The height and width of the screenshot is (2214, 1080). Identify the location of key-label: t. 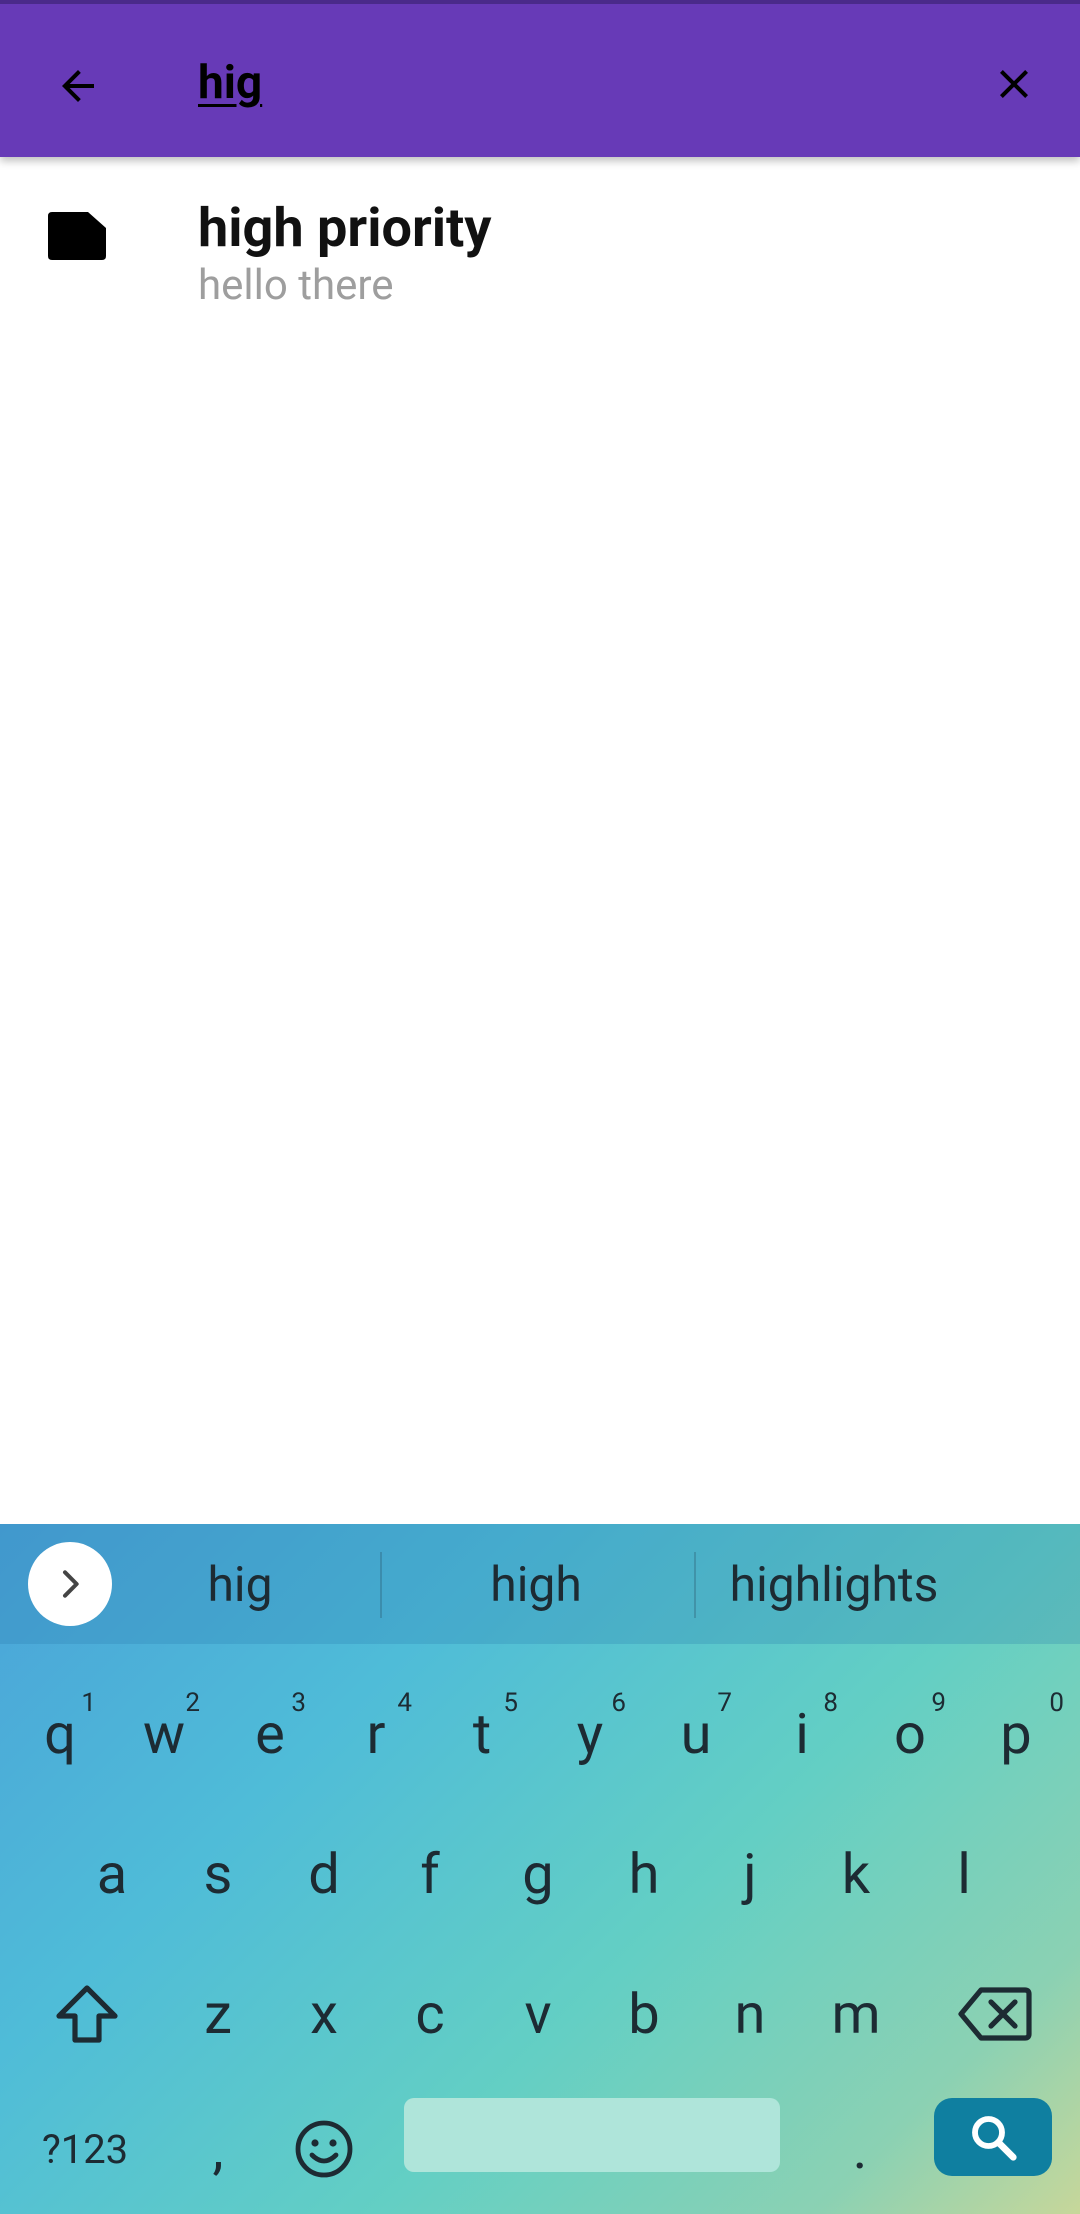
(482, 1734).